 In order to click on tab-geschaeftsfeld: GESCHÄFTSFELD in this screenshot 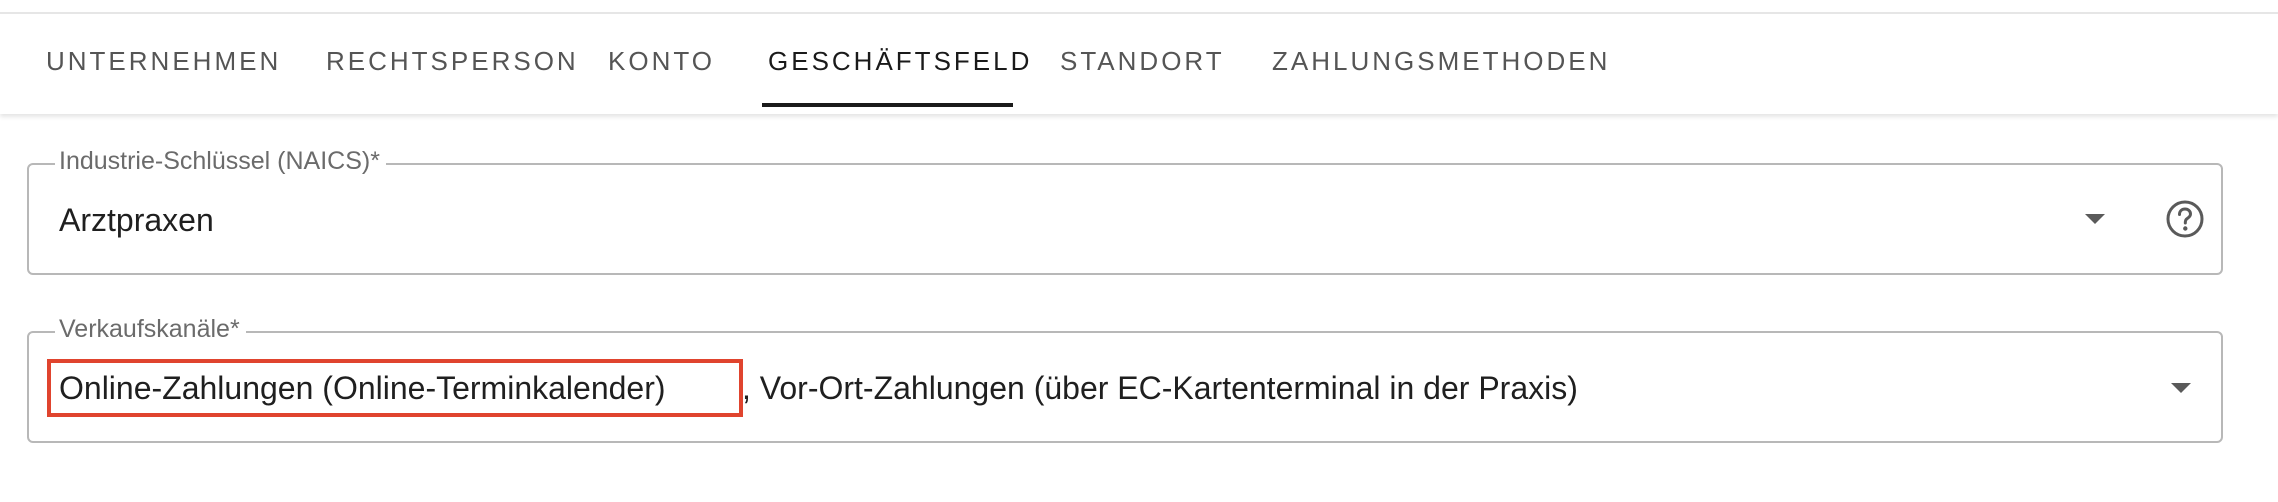, I will do `click(900, 61)`.